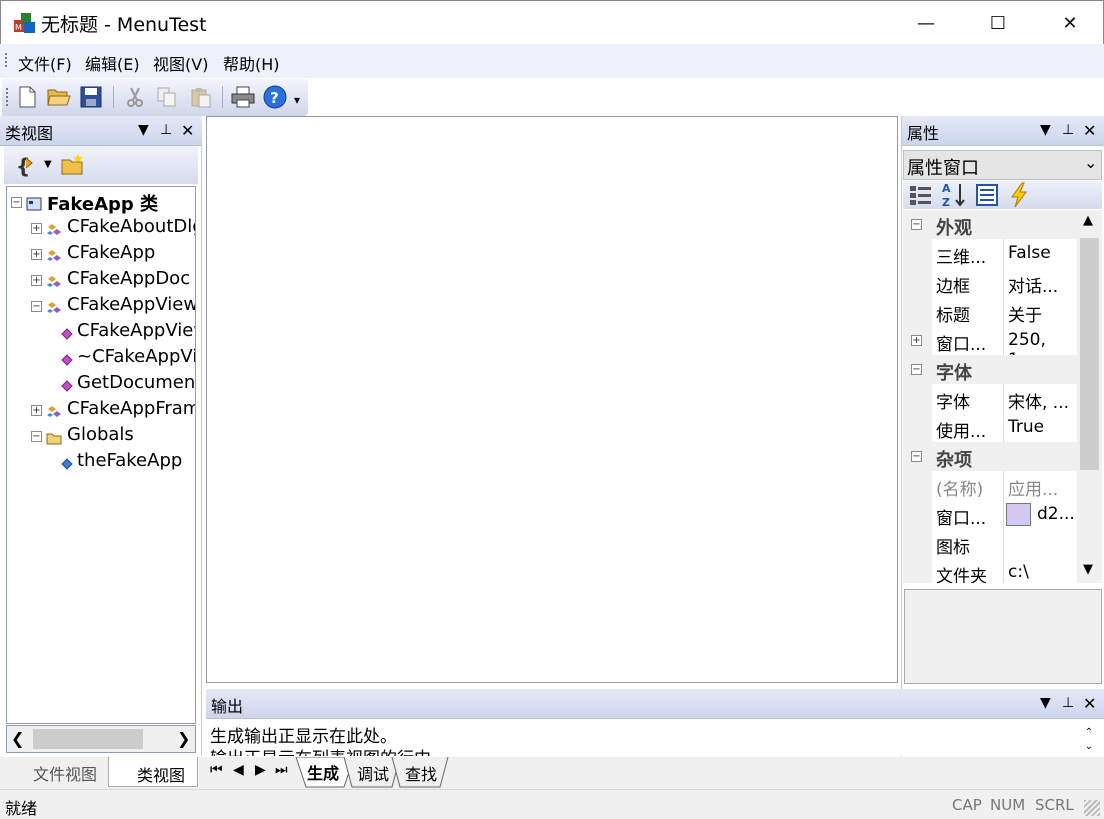  Describe the element at coordinates (238, 770) in the screenshot. I see `nav-prev-icon: ◀` at that location.